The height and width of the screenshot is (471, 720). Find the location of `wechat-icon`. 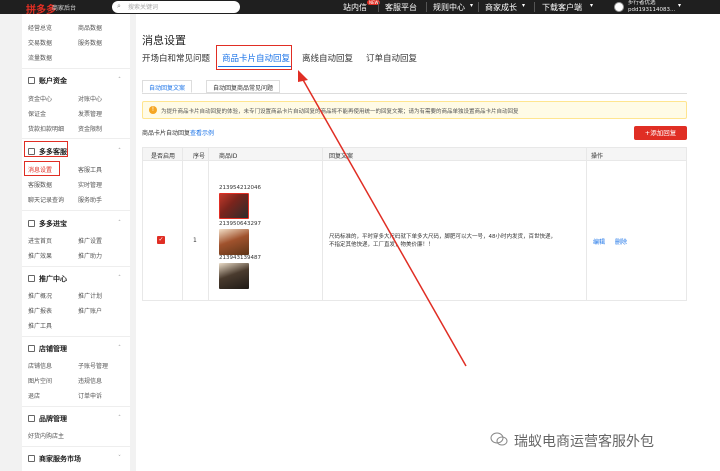

wechat-icon is located at coordinates (499, 439).